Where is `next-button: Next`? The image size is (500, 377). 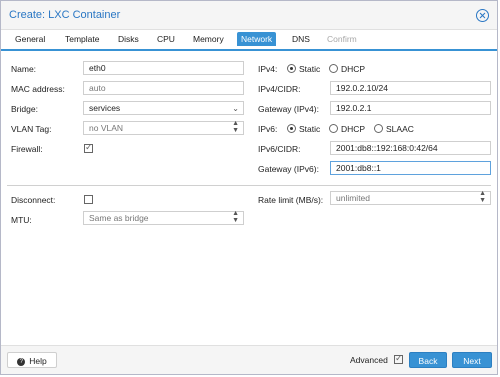
next-button: Next is located at coordinates (472, 360).